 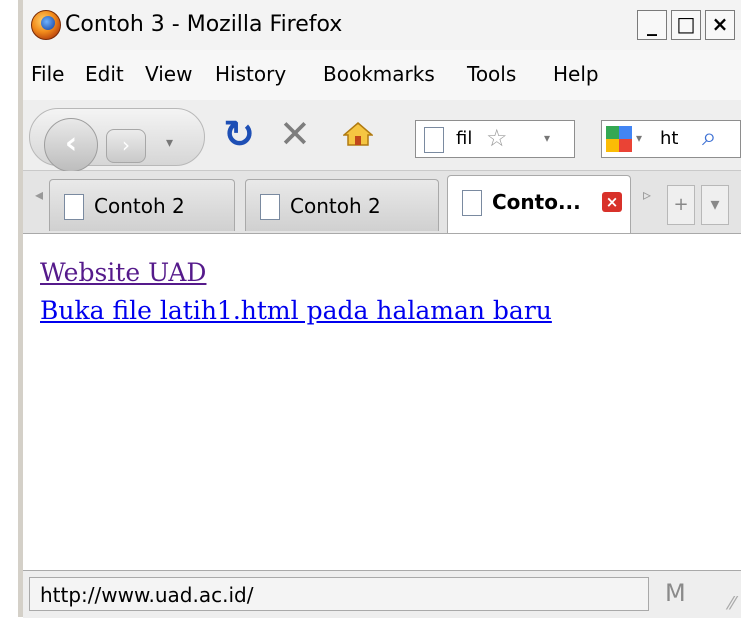 I want to click on menu-history: History, so click(x=250, y=74).